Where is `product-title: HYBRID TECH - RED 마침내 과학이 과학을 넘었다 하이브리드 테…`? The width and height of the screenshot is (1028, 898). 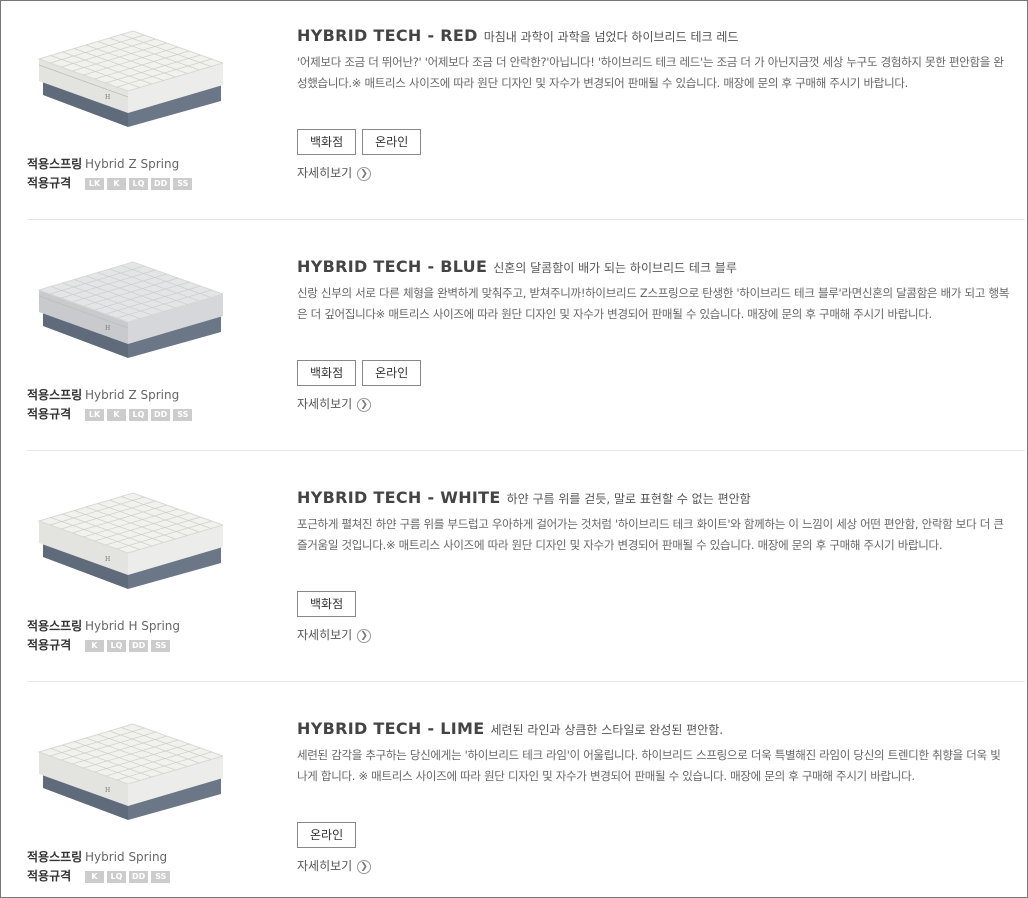 product-title: HYBRID TECH - RED 마침내 과학이 과학을 넘었다 하이브리드 테… is located at coordinates (653, 24).